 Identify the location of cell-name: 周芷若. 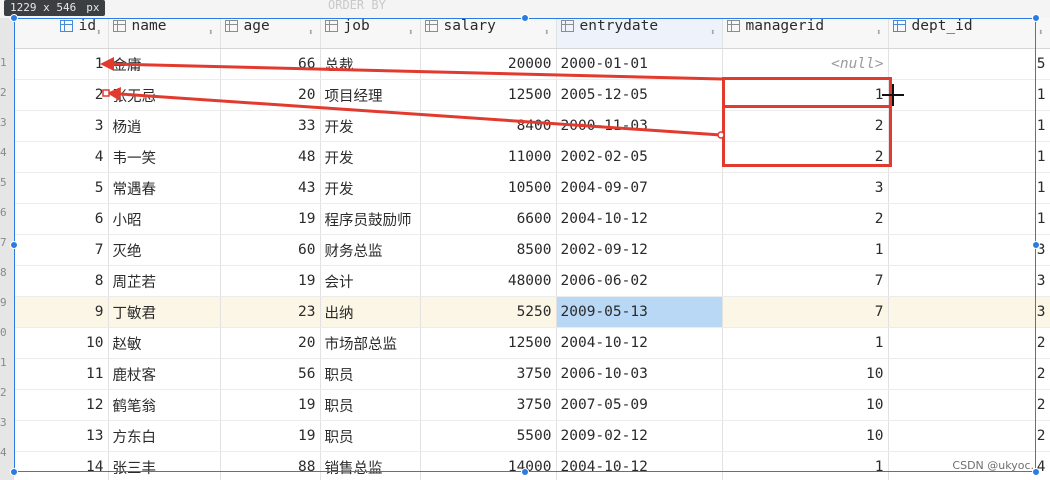
(164, 281).